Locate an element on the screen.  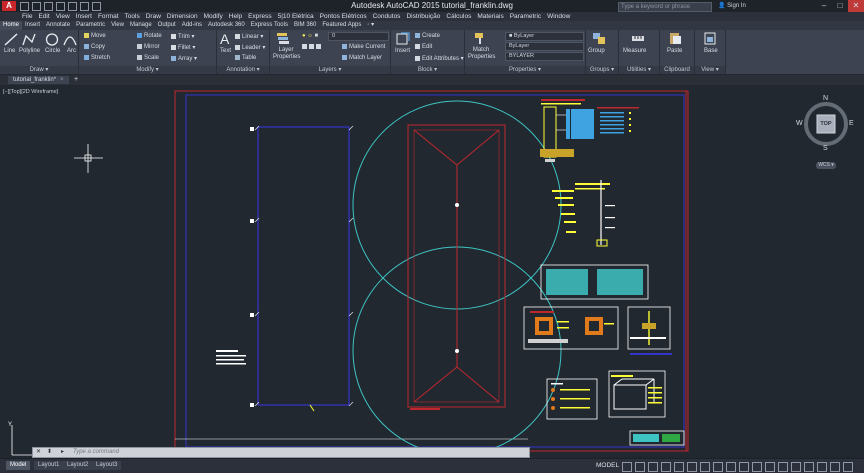
close-tab-icon: × is located at coordinates (62, 80).